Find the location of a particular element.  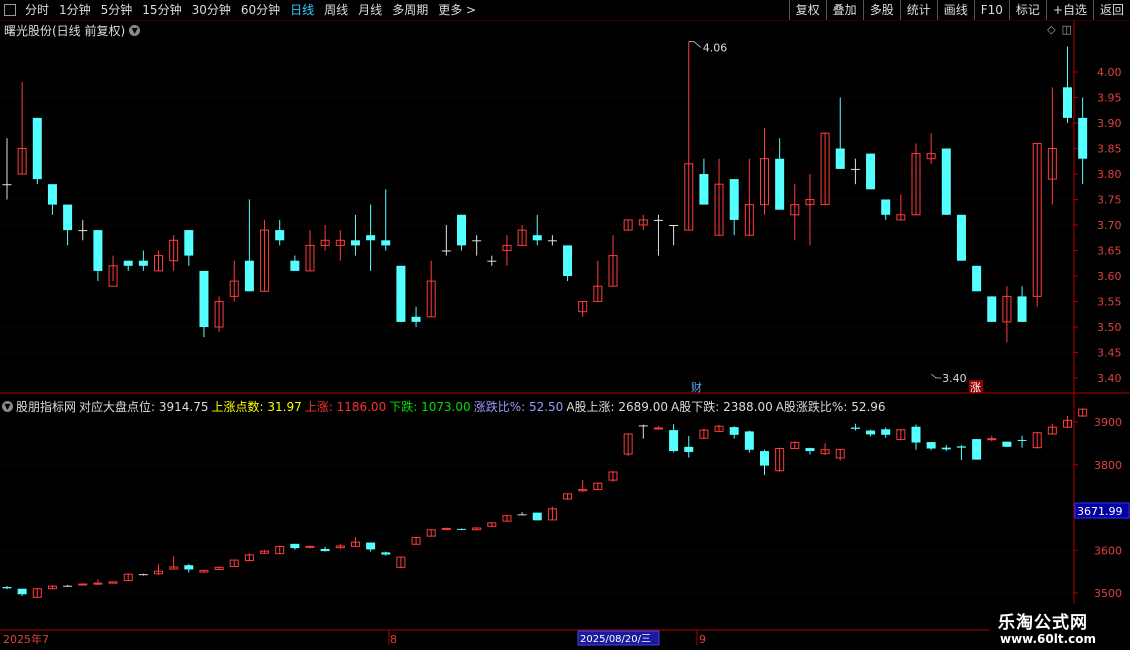

main-y-tick-label: 3.80 is located at coordinates (1109, 174).